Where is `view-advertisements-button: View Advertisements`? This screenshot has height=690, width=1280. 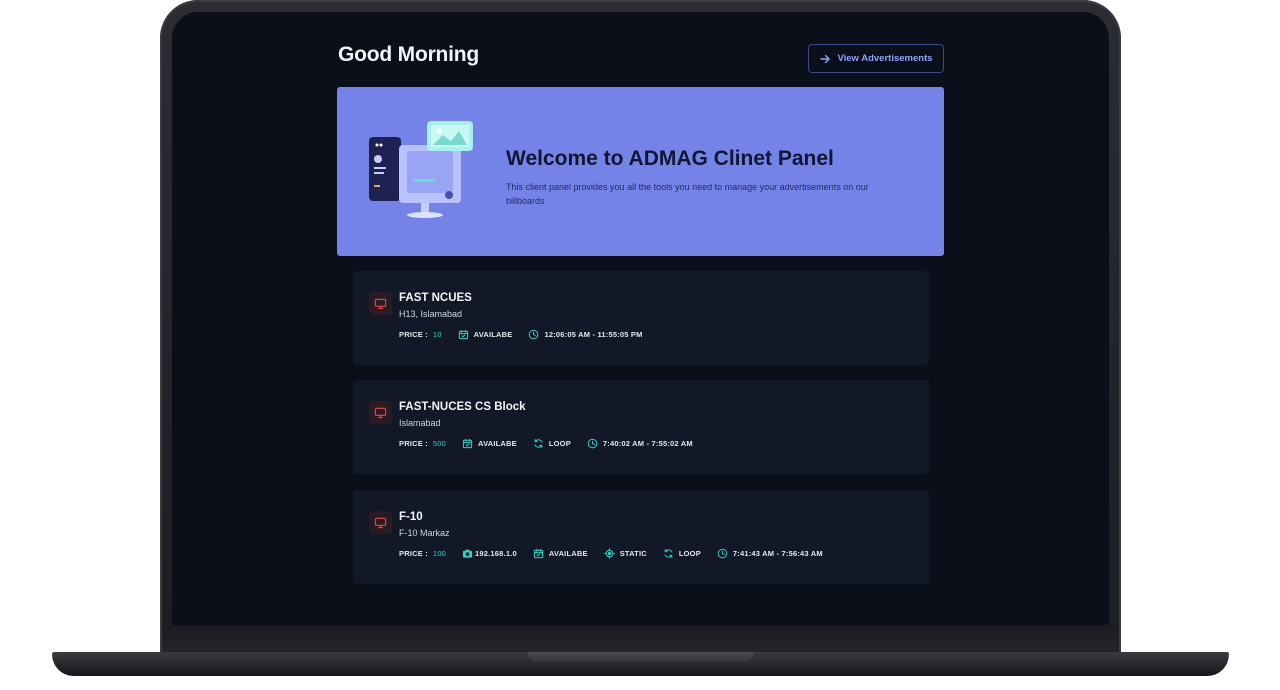 view-advertisements-button: View Advertisements is located at coordinates (876, 58).